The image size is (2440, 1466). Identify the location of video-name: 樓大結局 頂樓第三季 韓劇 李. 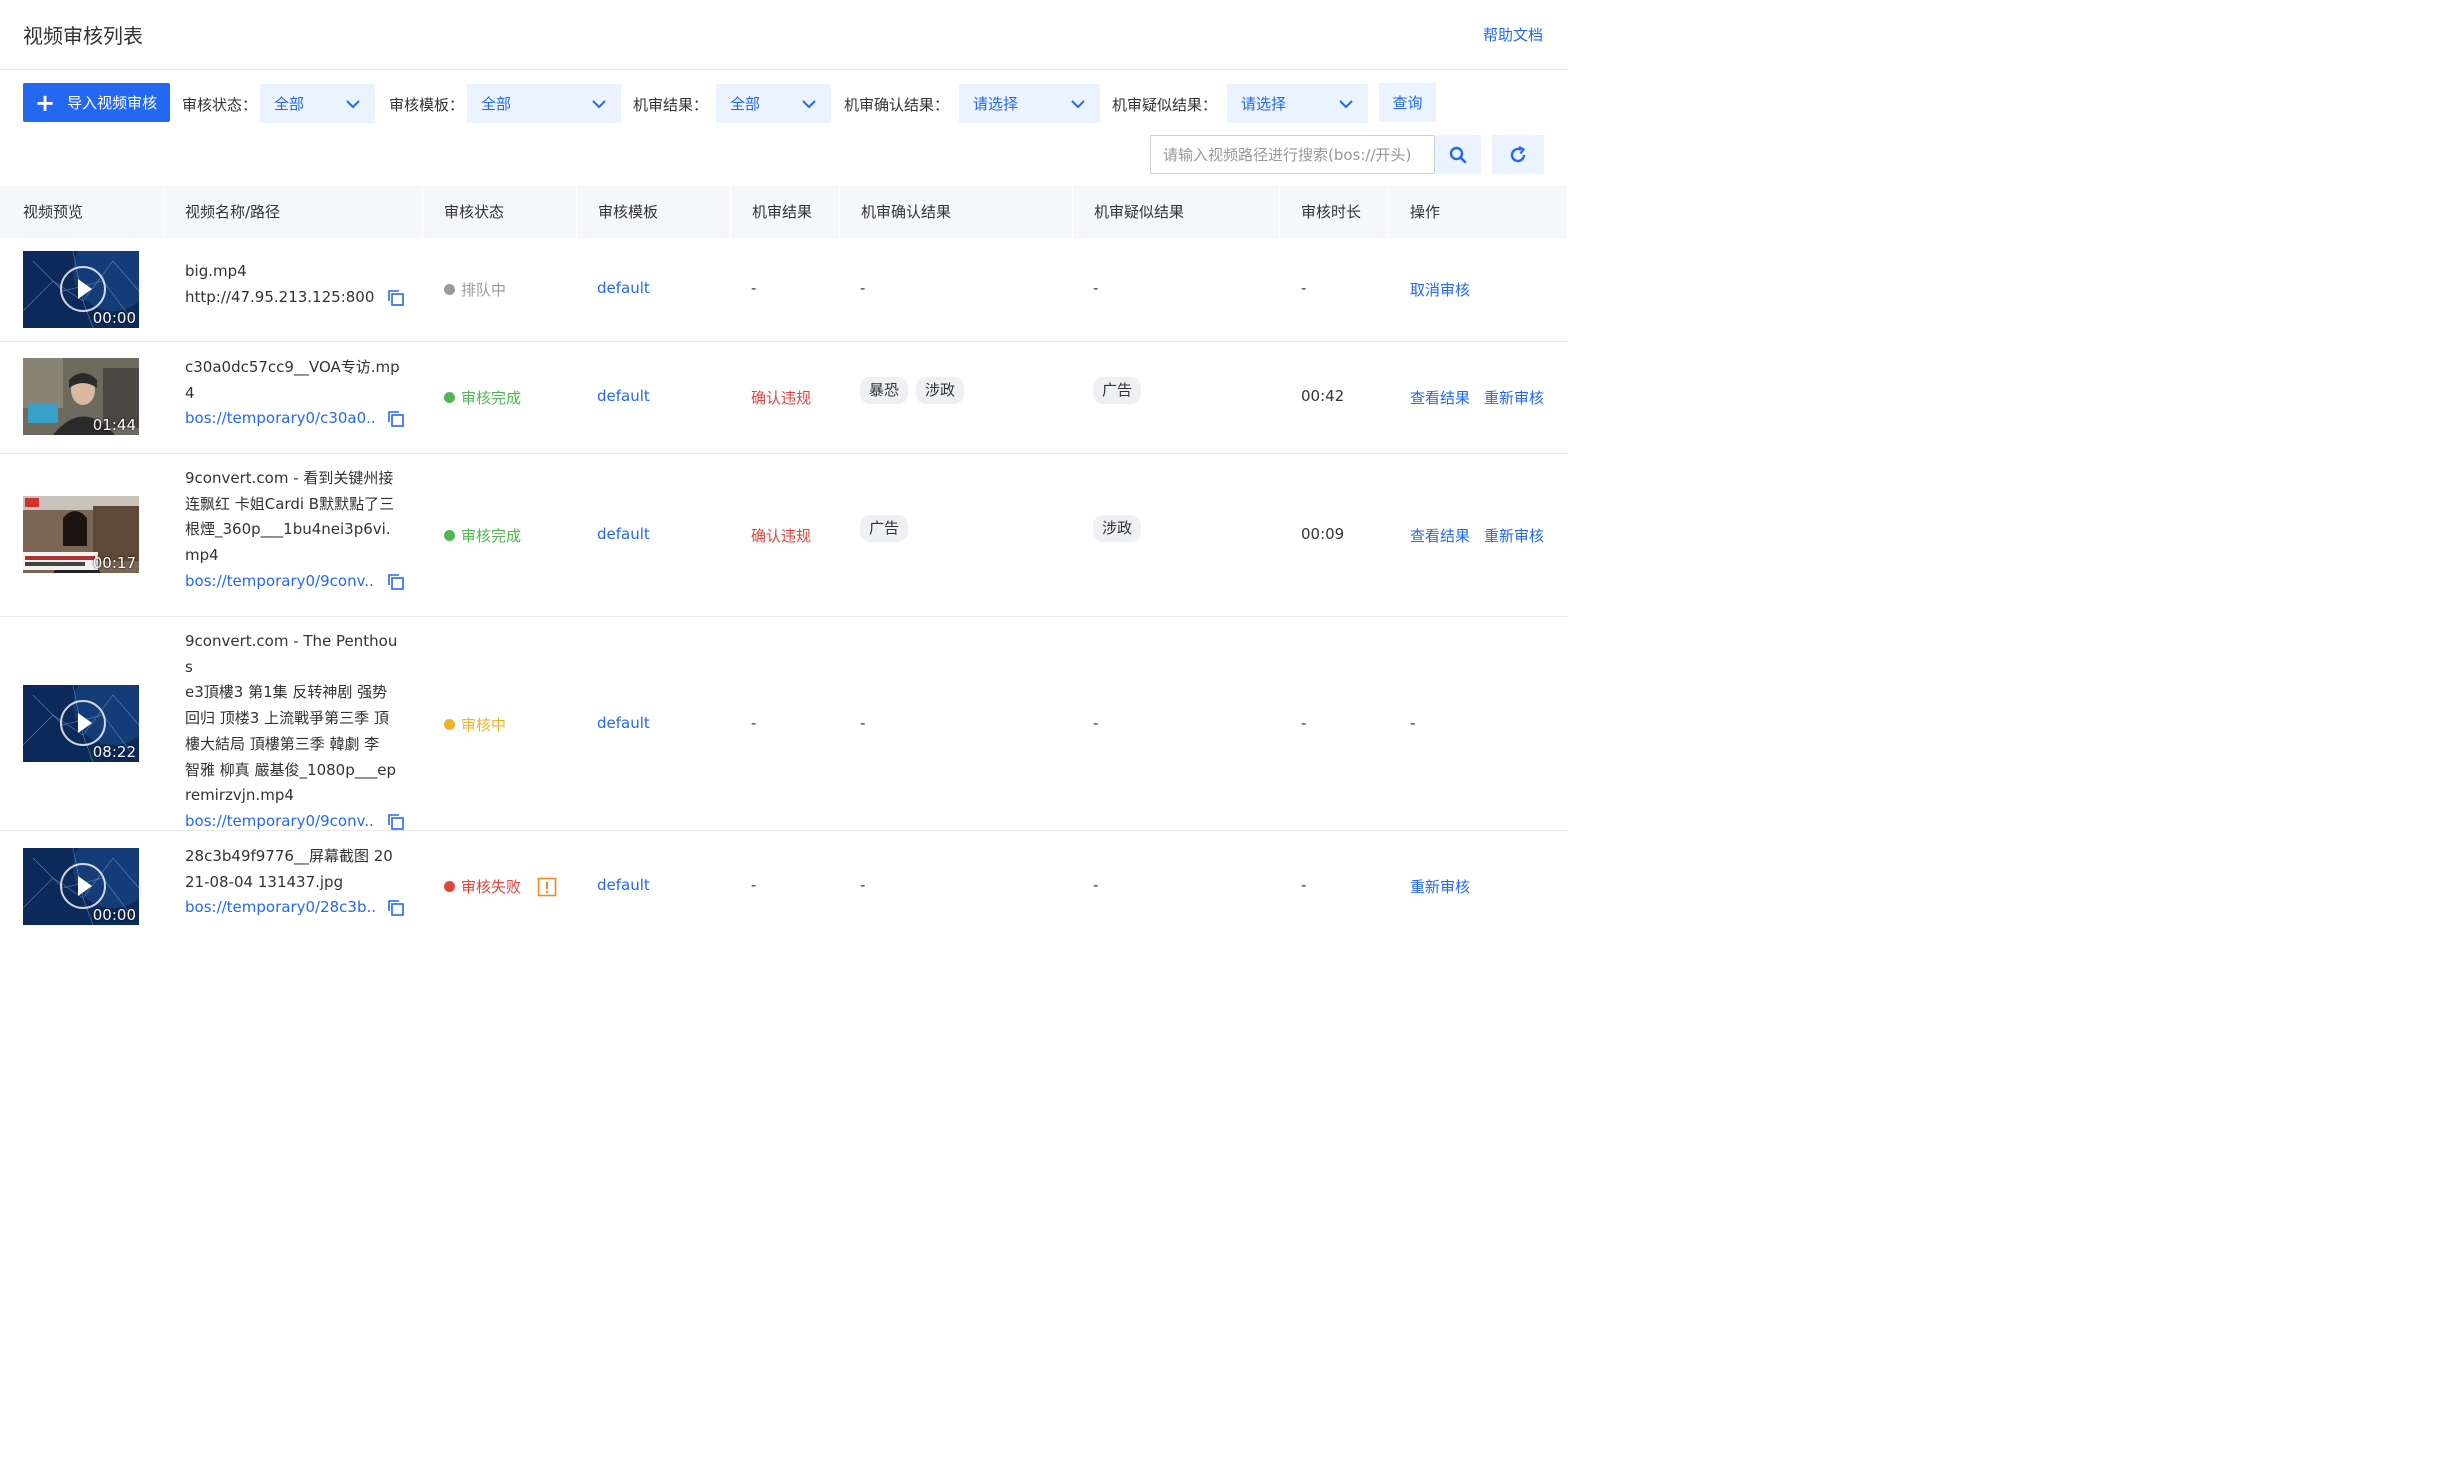
(282, 743).